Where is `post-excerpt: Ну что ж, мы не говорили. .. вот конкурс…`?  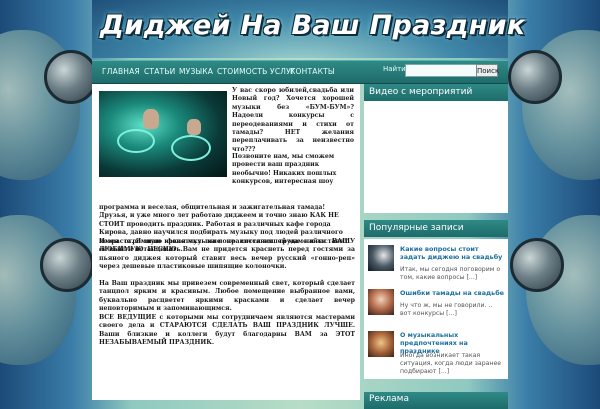
post-excerpt: Ну что ж, мы не говорили. .. вот конкурс… is located at coordinates (446, 309).